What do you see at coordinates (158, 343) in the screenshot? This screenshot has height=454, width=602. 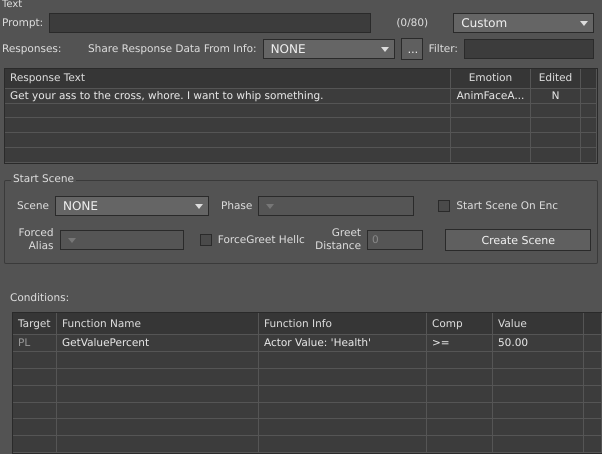 I see `table-cell: GetValuePercent` at bounding box center [158, 343].